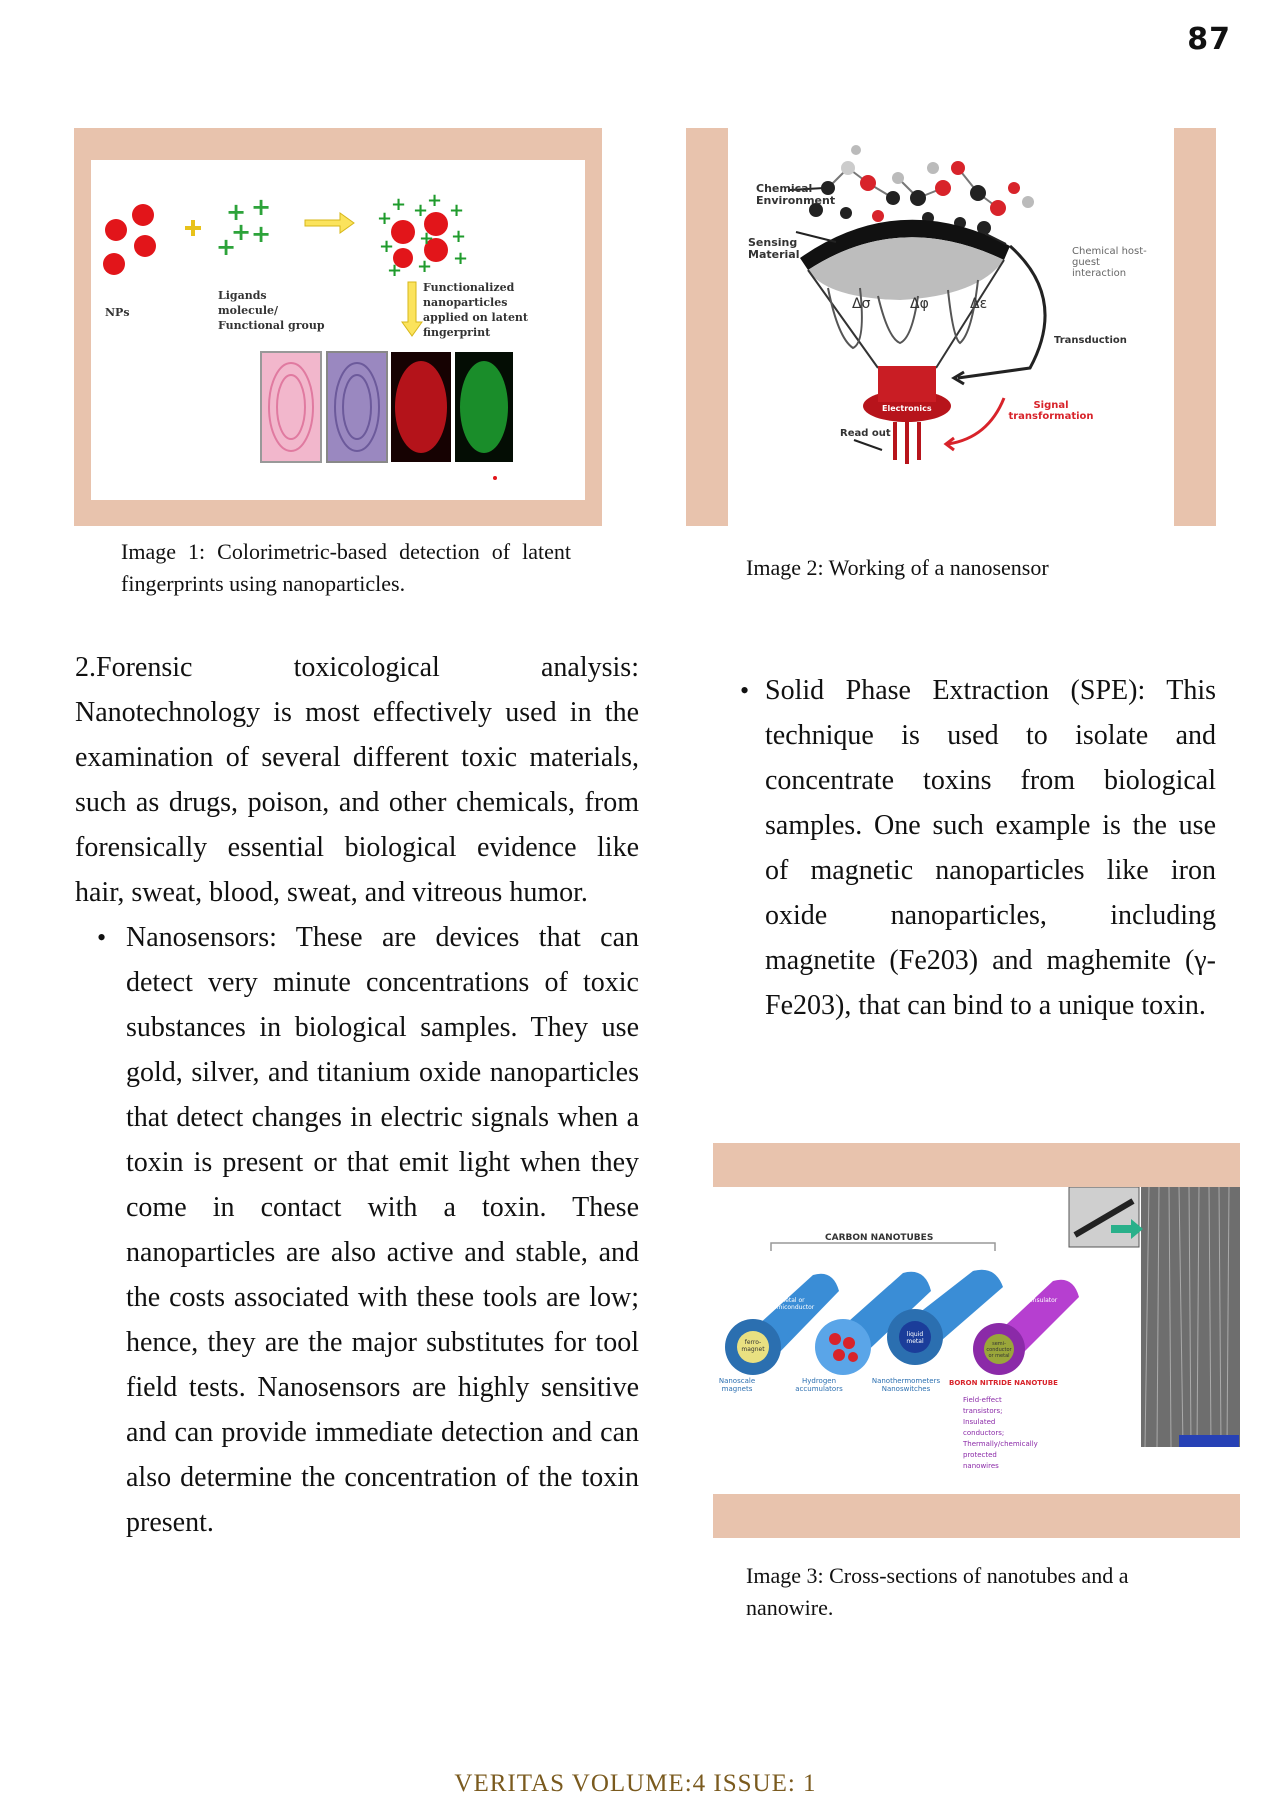 The width and height of the screenshot is (1271, 1800). Describe the element at coordinates (774, 248) in the screenshot. I see `label-sensing-material: Sensing Material` at that location.